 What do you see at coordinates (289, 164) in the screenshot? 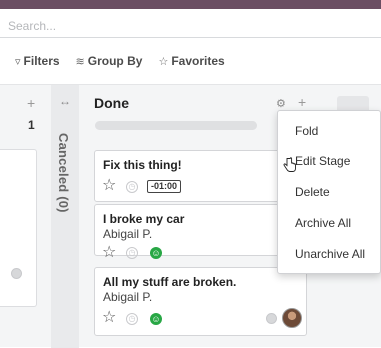
I see `hand-cursor-icon` at bounding box center [289, 164].